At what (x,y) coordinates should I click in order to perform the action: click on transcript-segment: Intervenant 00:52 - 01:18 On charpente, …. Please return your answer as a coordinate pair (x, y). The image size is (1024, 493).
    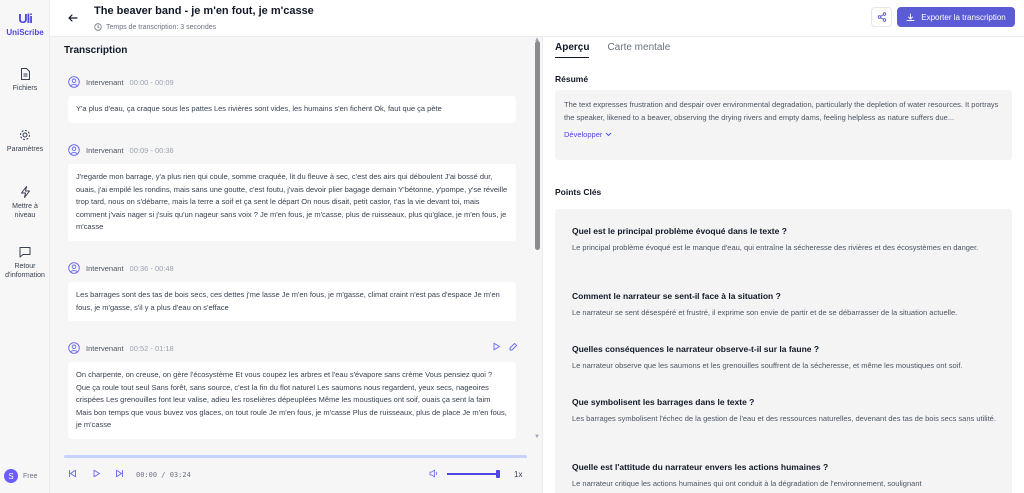
    Looking at the image, I should click on (293, 390).